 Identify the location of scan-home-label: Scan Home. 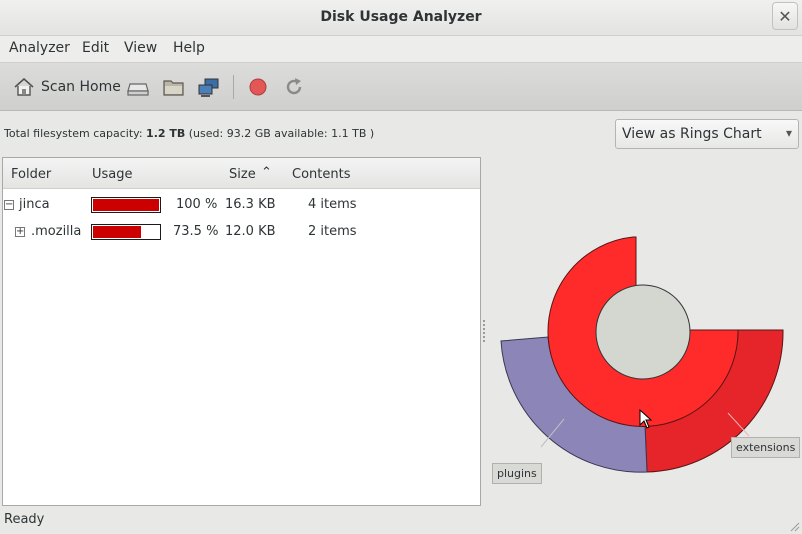
(81, 87).